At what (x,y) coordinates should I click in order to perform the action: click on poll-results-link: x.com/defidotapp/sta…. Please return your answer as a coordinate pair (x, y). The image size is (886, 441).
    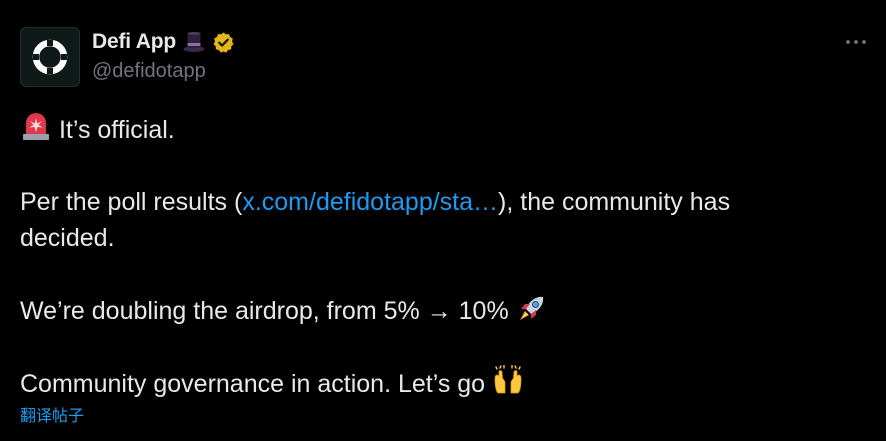
    Looking at the image, I should click on (370, 202).